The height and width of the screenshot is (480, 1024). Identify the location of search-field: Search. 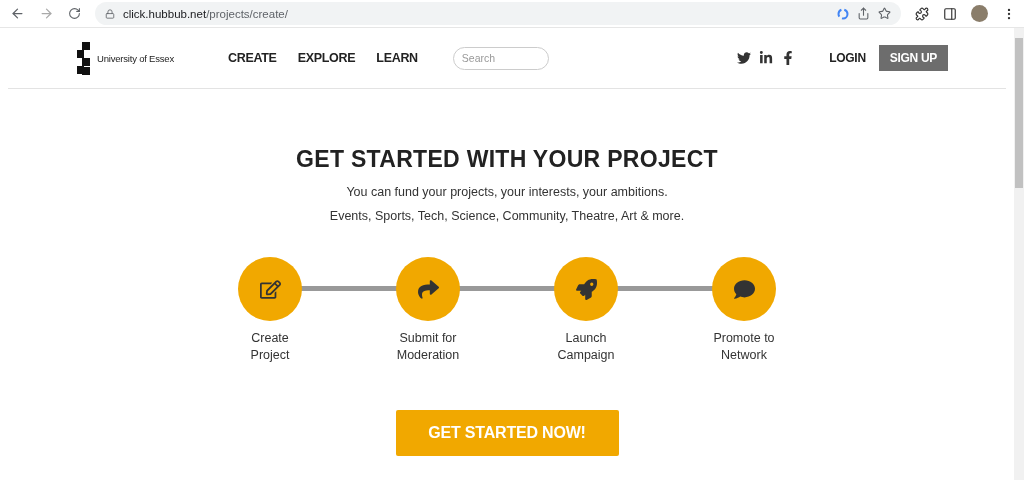
(500, 58).